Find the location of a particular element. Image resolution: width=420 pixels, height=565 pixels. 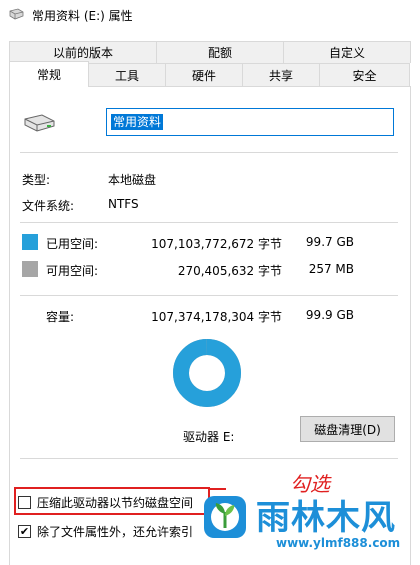

donut-used-ring is located at coordinates (207, 373).